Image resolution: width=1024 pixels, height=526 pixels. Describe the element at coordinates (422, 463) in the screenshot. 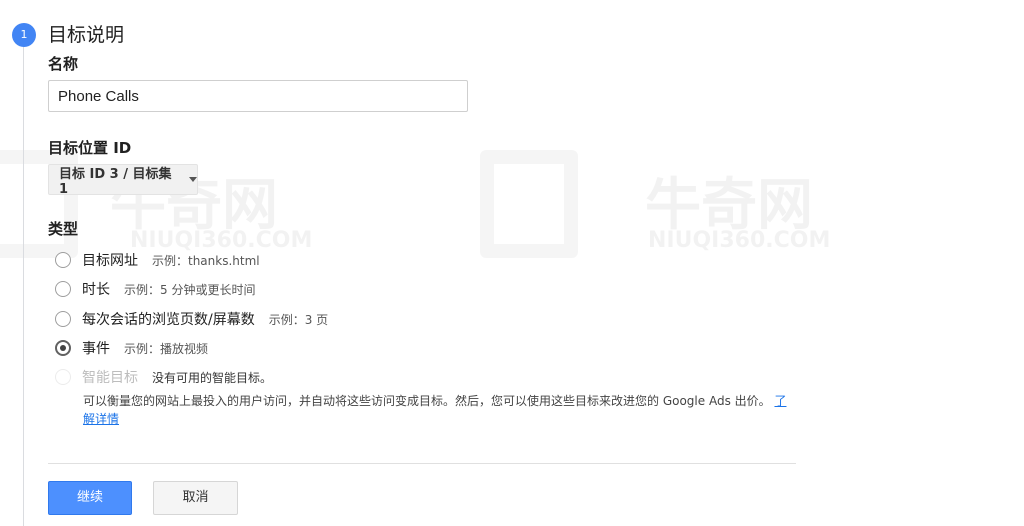

I see `divider` at that location.